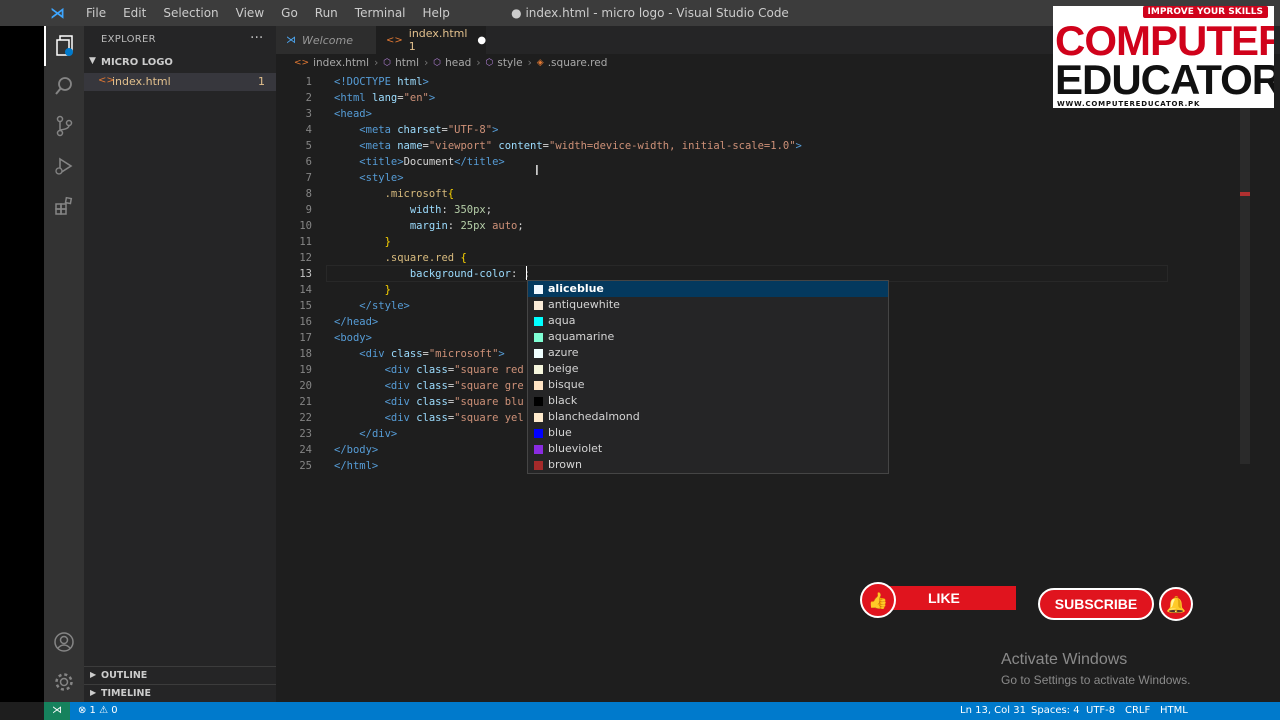 The image size is (1280, 720). Describe the element at coordinates (1164, 79) in the screenshot. I see `brand-line-2: EDUCATOR` at that location.